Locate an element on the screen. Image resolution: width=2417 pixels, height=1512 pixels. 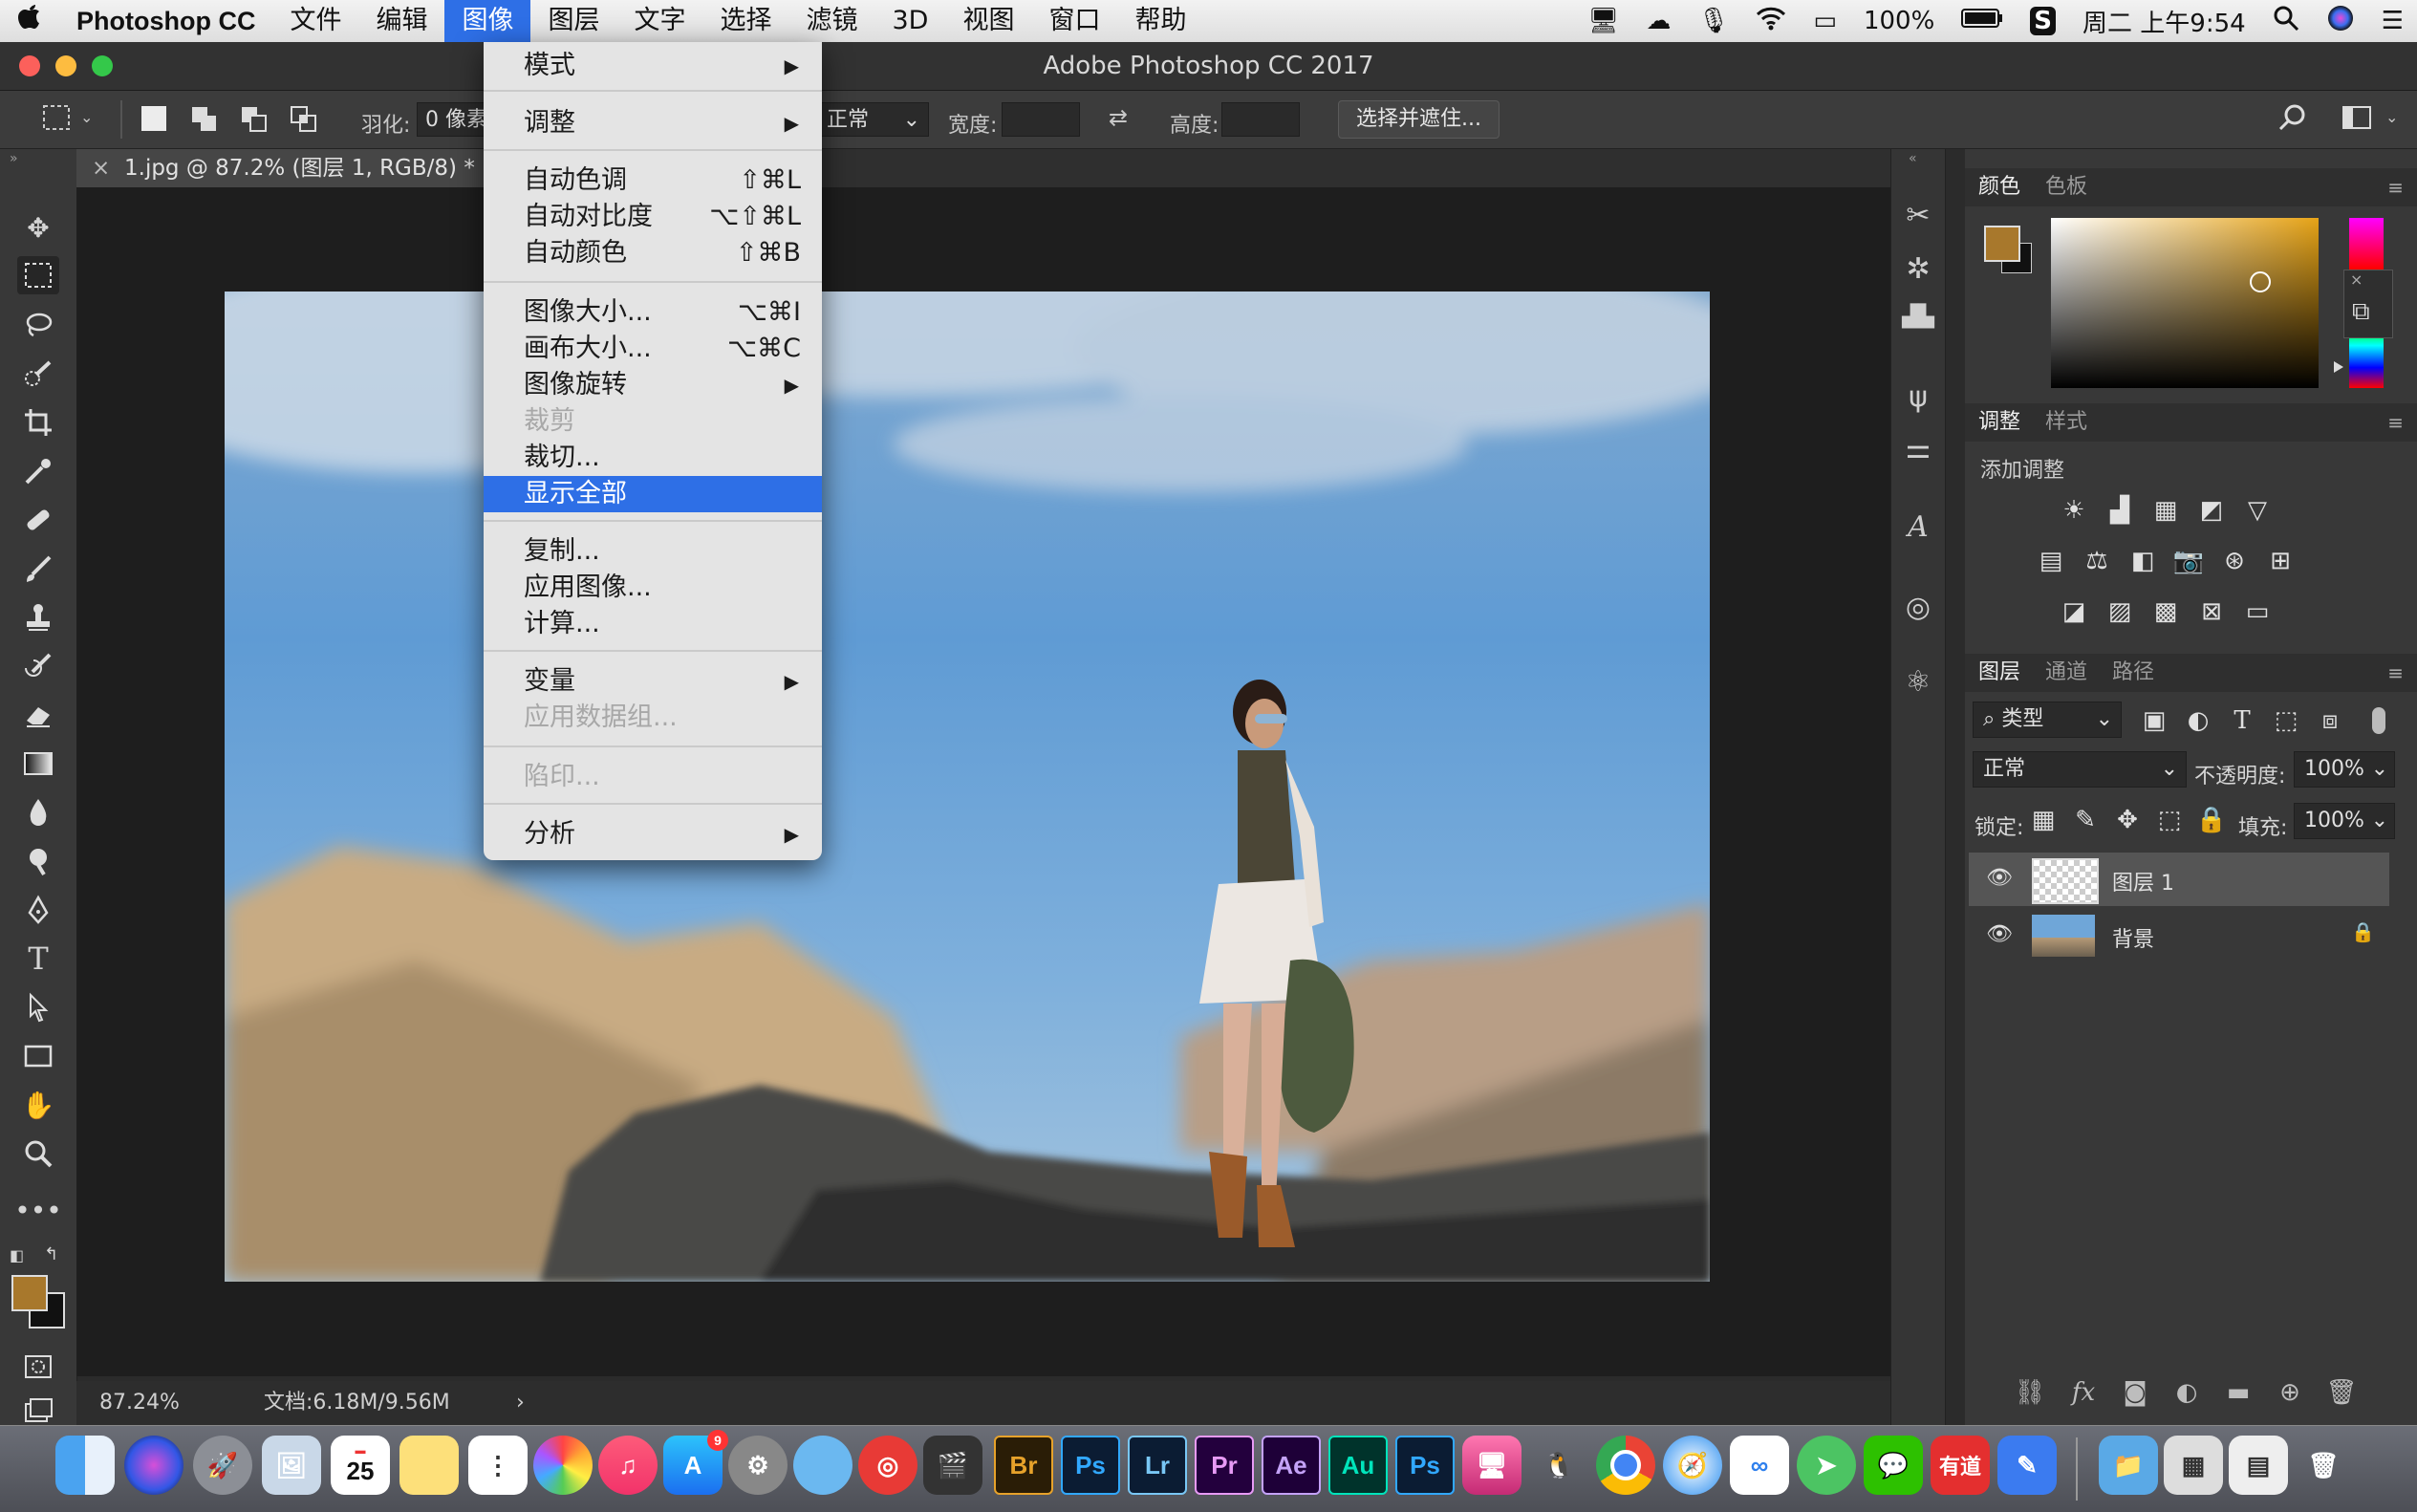
notes-icon is located at coordinates (429, 1465).